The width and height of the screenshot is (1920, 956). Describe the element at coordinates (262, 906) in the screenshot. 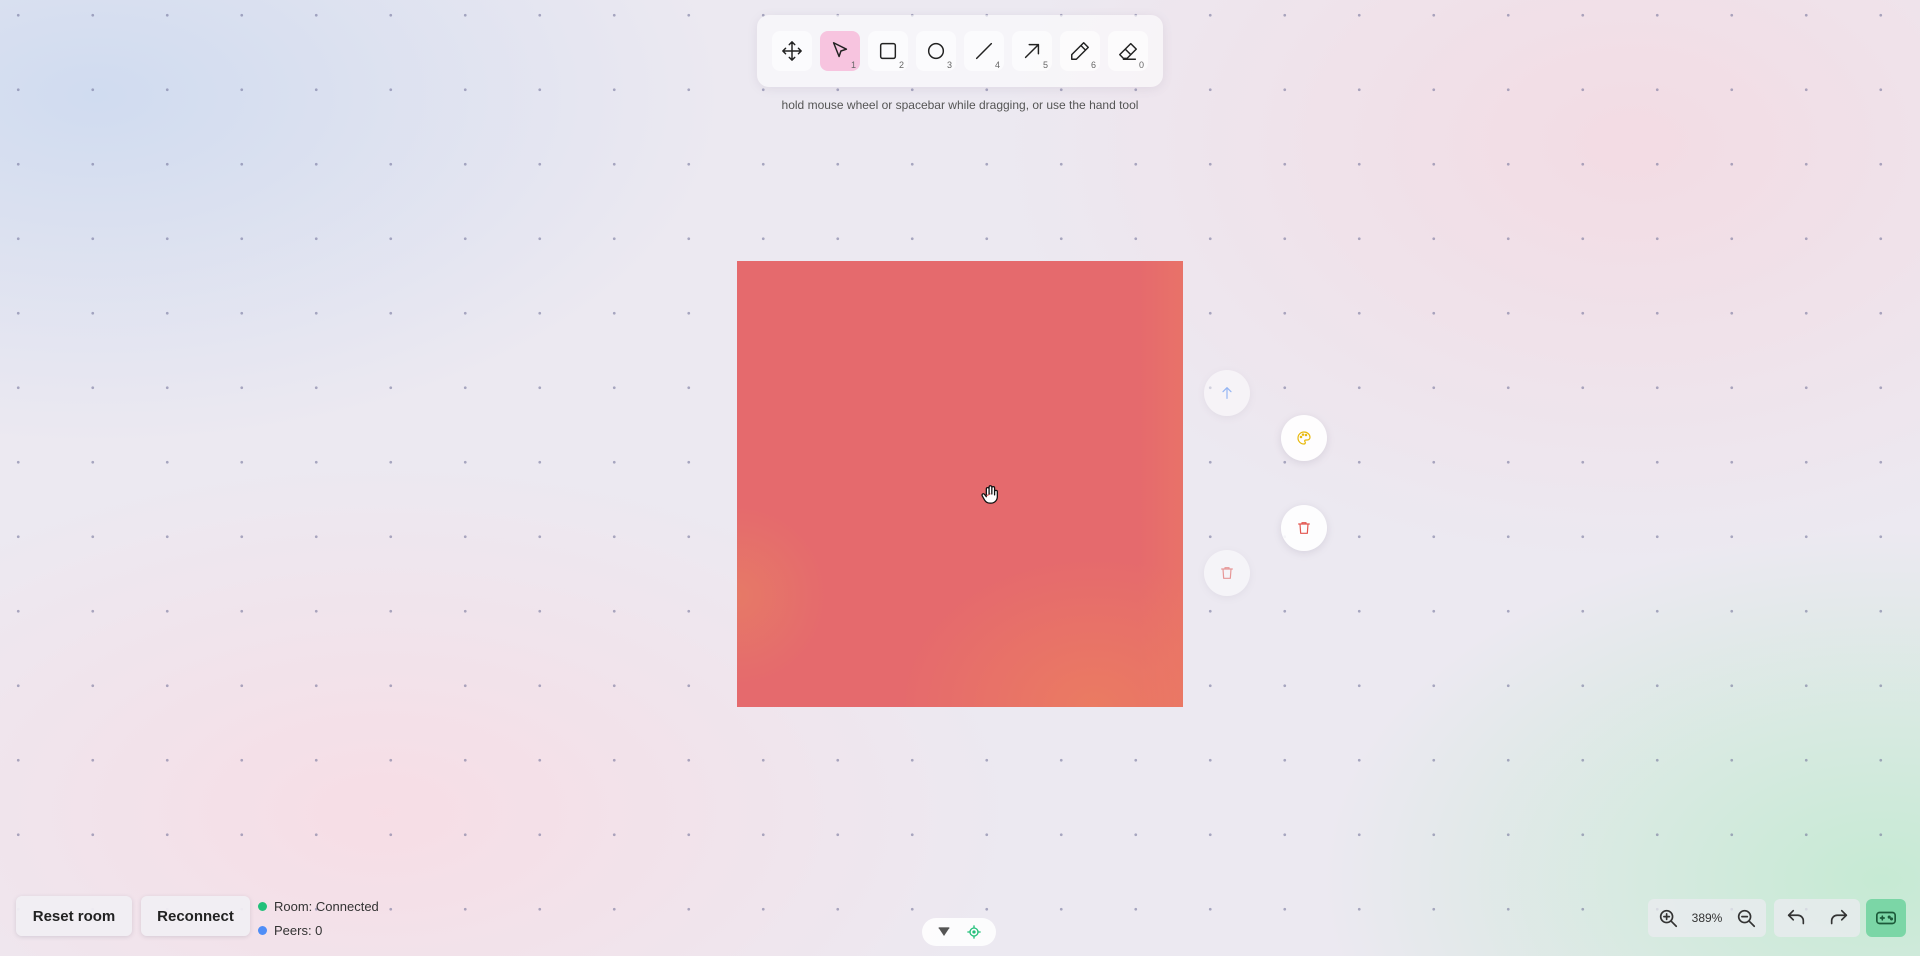

I see `room-status-indicator` at that location.